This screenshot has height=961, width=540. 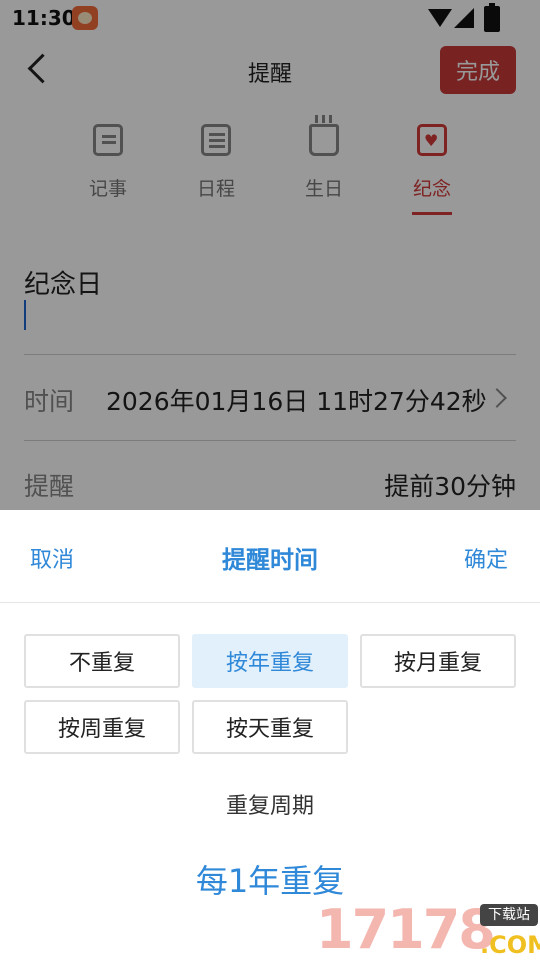 I want to click on watermark-logo: 17178 下载站 .COM, so click(x=428, y=930).